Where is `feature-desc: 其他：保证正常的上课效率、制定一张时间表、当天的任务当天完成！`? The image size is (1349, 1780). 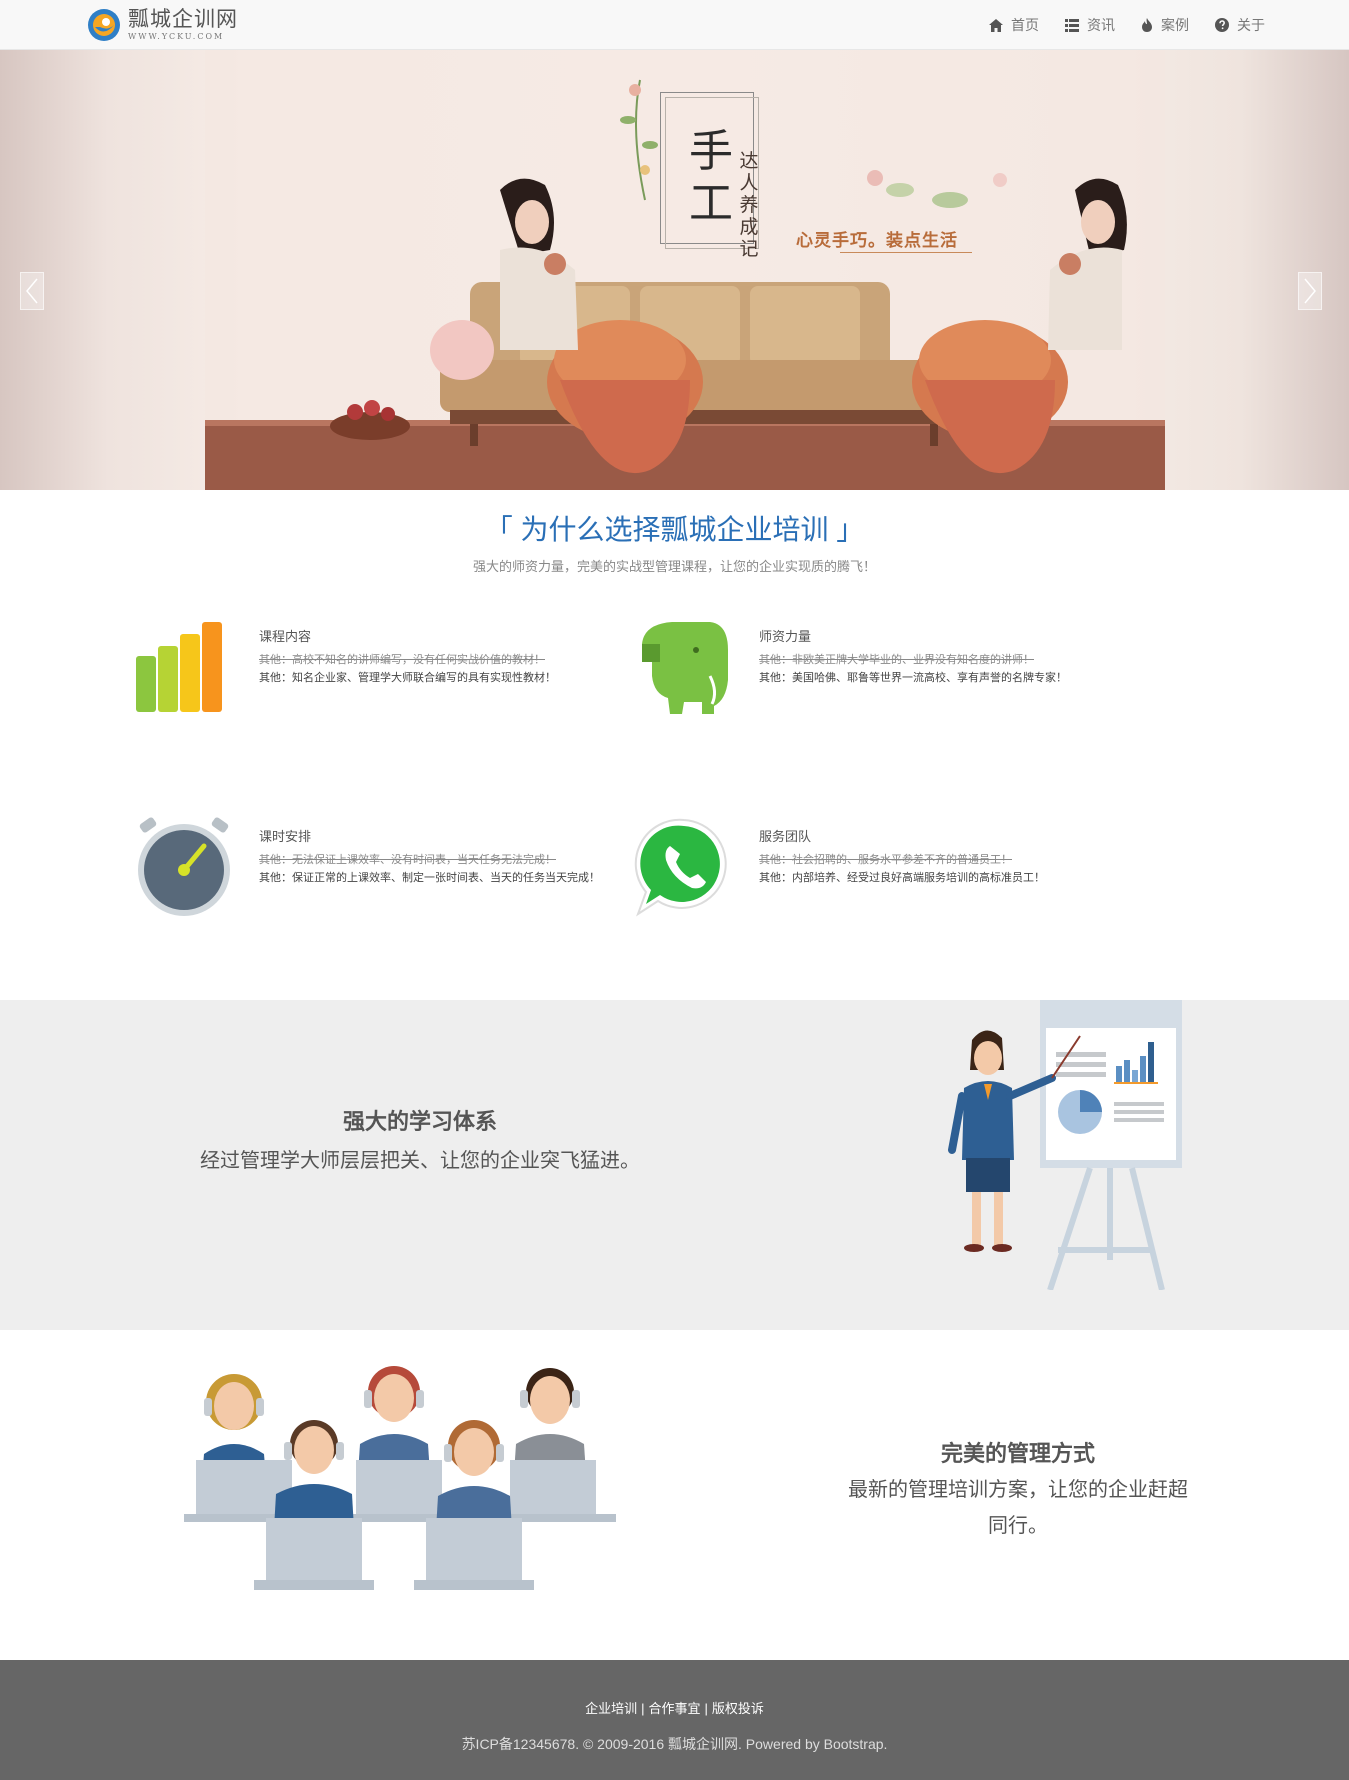 feature-desc: 其他：保证正常的上课效率、制定一张时间表、当天的任务当天完成！ is located at coordinates (429, 878).